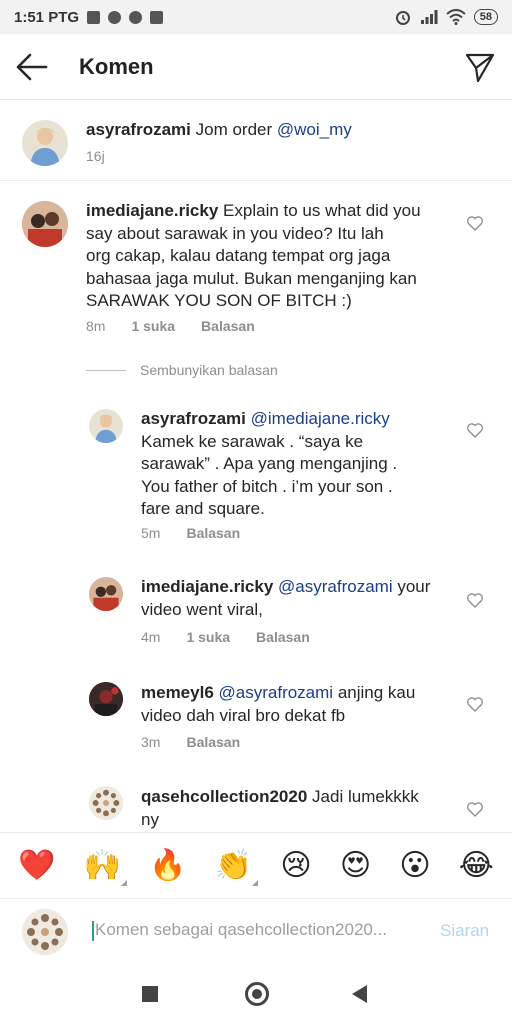 This screenshot has height=1024, width=512. Describe the element at coordinates (365, 796) in the screenshot. I see `reply-line: Jadi lumekkkk` at that location.